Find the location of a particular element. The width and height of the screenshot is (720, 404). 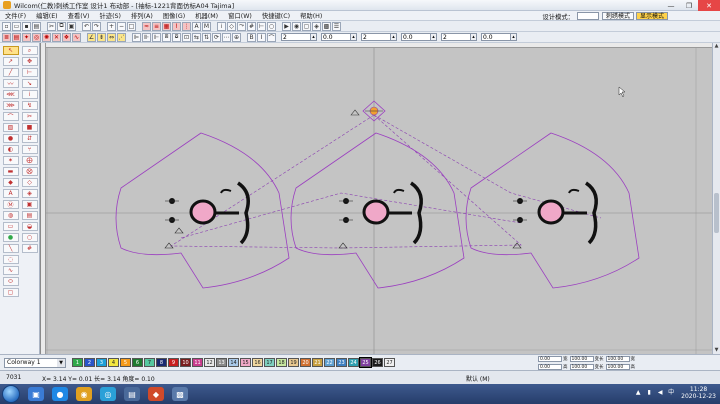

color-swatch: 8 is located at coordinates (161, 362).